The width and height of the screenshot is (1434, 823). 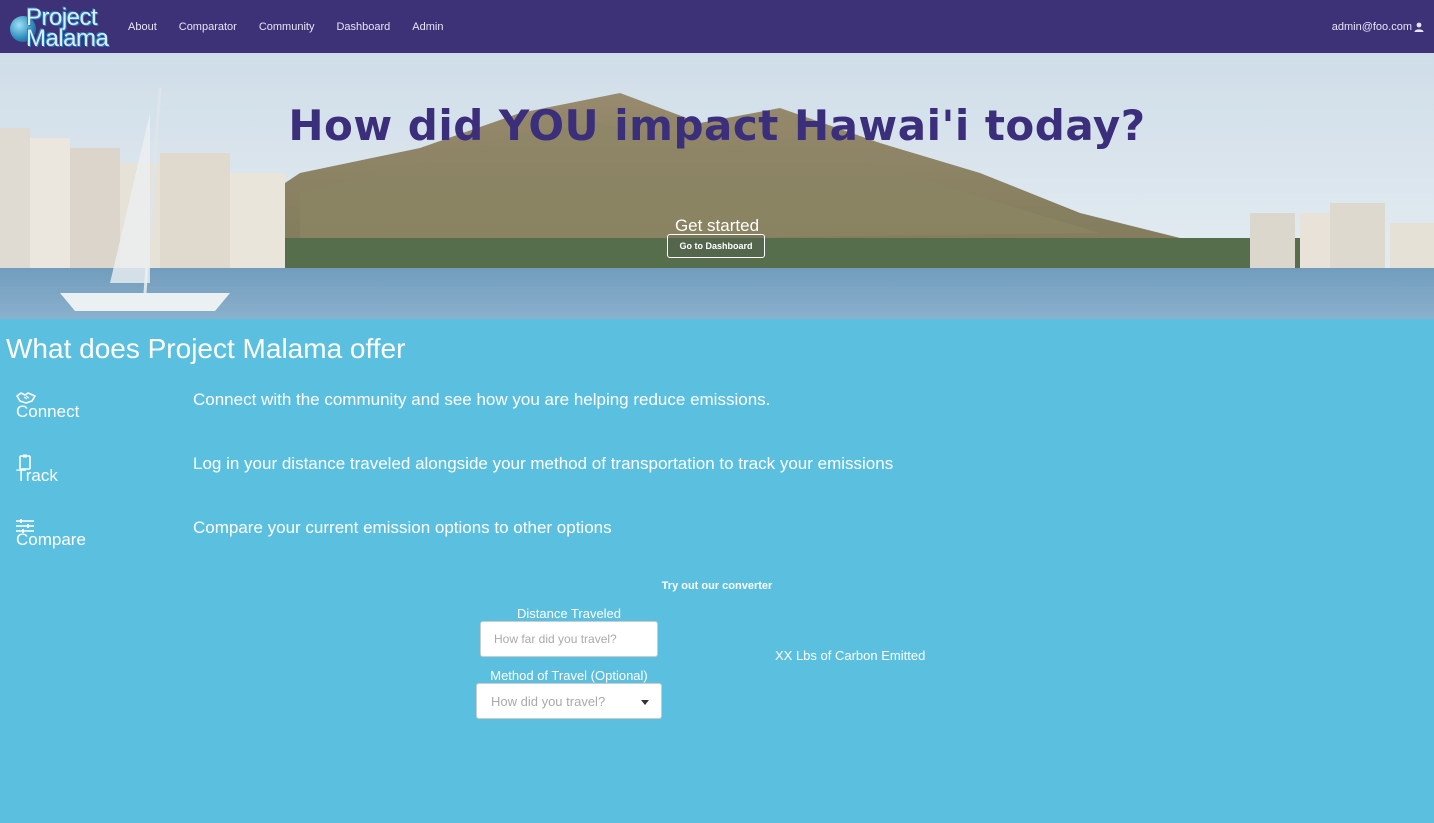 I want to click on method-label: Method of Travel (Optional), so click(x=569, y=675).